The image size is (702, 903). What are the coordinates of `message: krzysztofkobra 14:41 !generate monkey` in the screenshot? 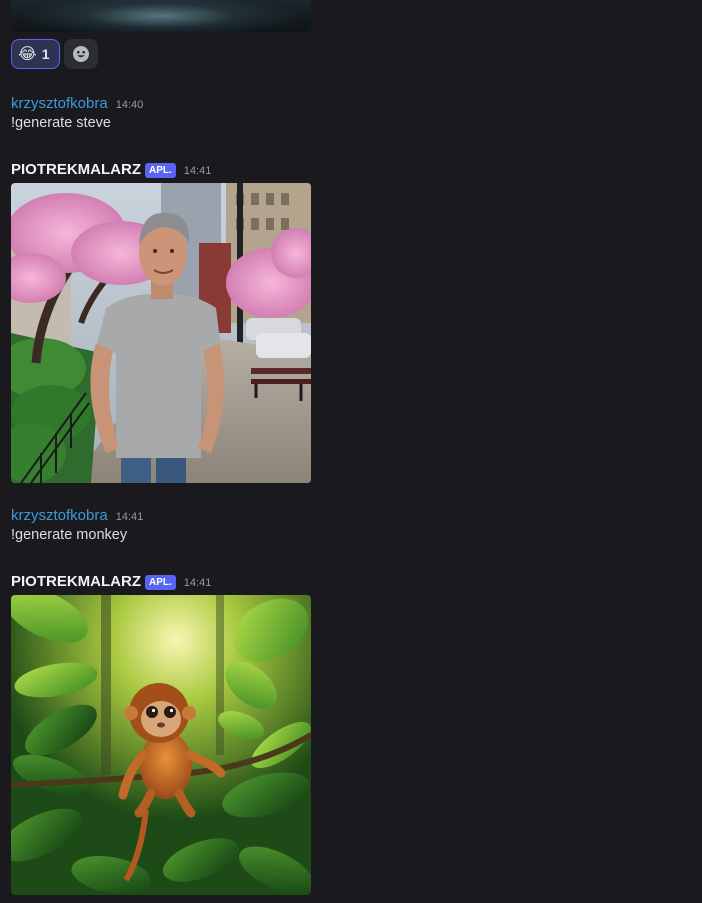 It's located at (77, 525).